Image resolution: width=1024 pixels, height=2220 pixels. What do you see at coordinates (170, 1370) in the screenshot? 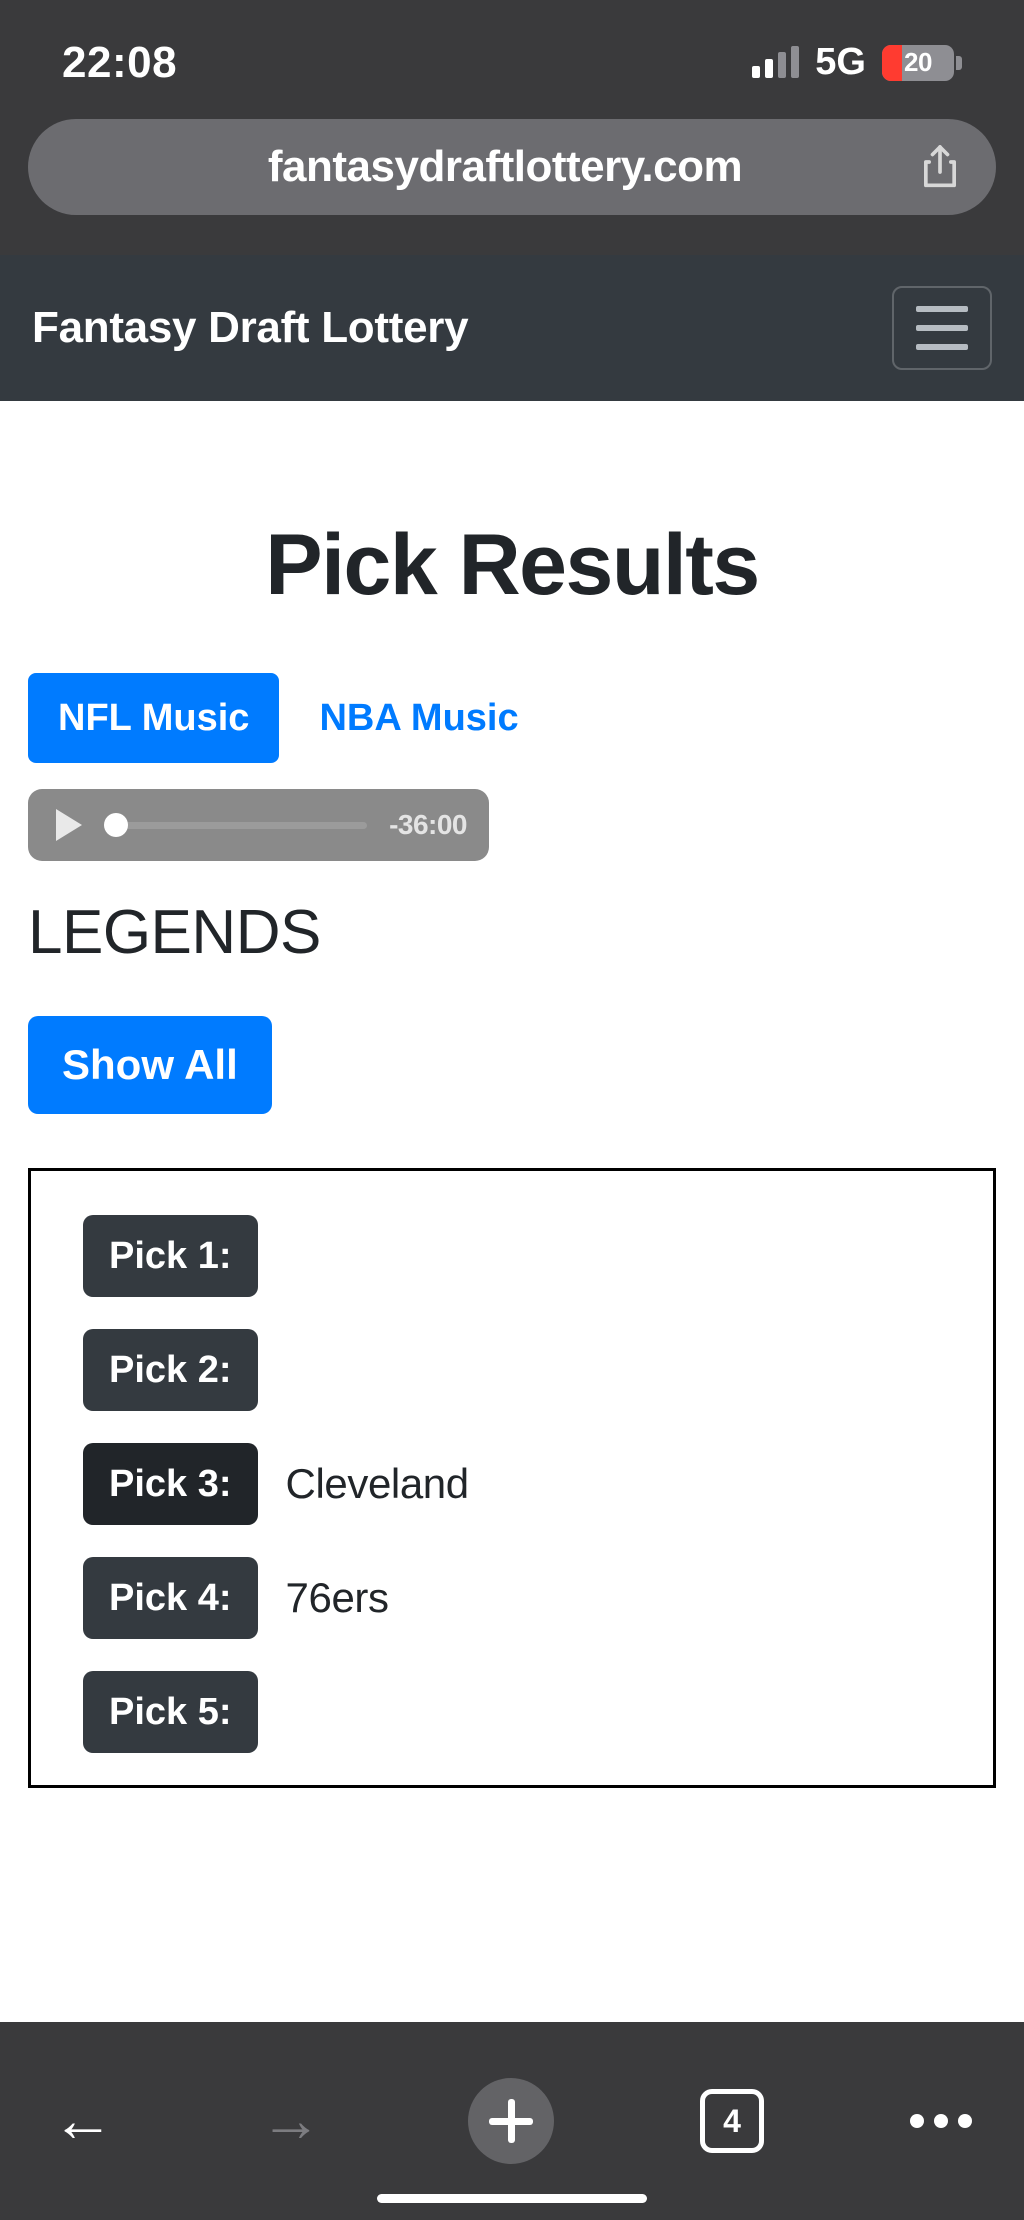
I see `pick-label-badge: Pick 2:` at bounding box center [170, 1370].